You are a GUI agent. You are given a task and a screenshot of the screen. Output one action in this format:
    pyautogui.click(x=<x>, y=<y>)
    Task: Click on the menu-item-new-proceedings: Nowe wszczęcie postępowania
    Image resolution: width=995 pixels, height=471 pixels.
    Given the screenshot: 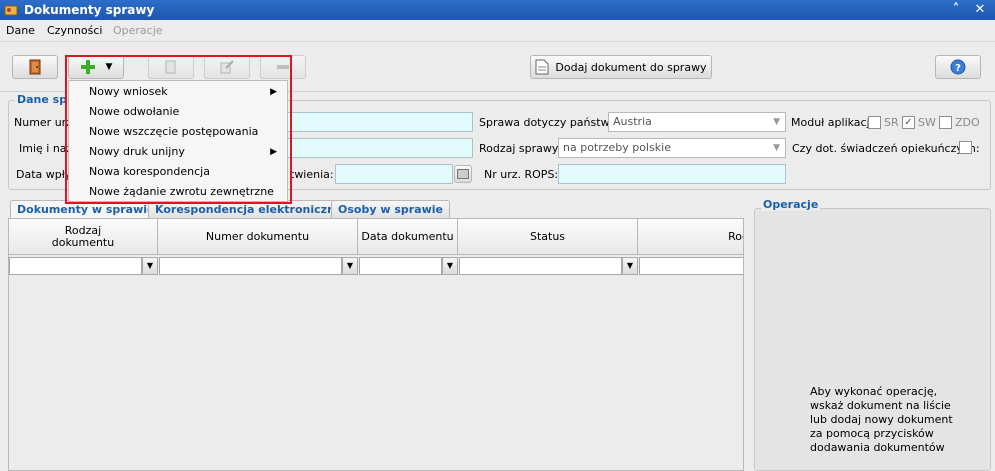 What is the action you would take?
    pyautogui.click(x=179, y=132)
    